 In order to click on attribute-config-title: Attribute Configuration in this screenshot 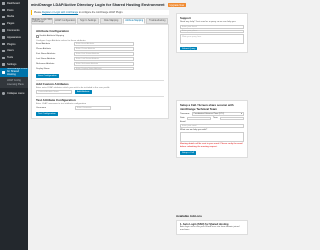, I will do `click(52, 31)`.